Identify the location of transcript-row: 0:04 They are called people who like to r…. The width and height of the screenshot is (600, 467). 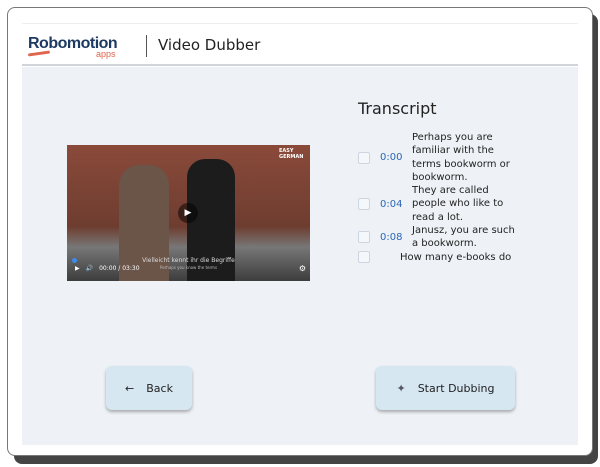
(446, 204).